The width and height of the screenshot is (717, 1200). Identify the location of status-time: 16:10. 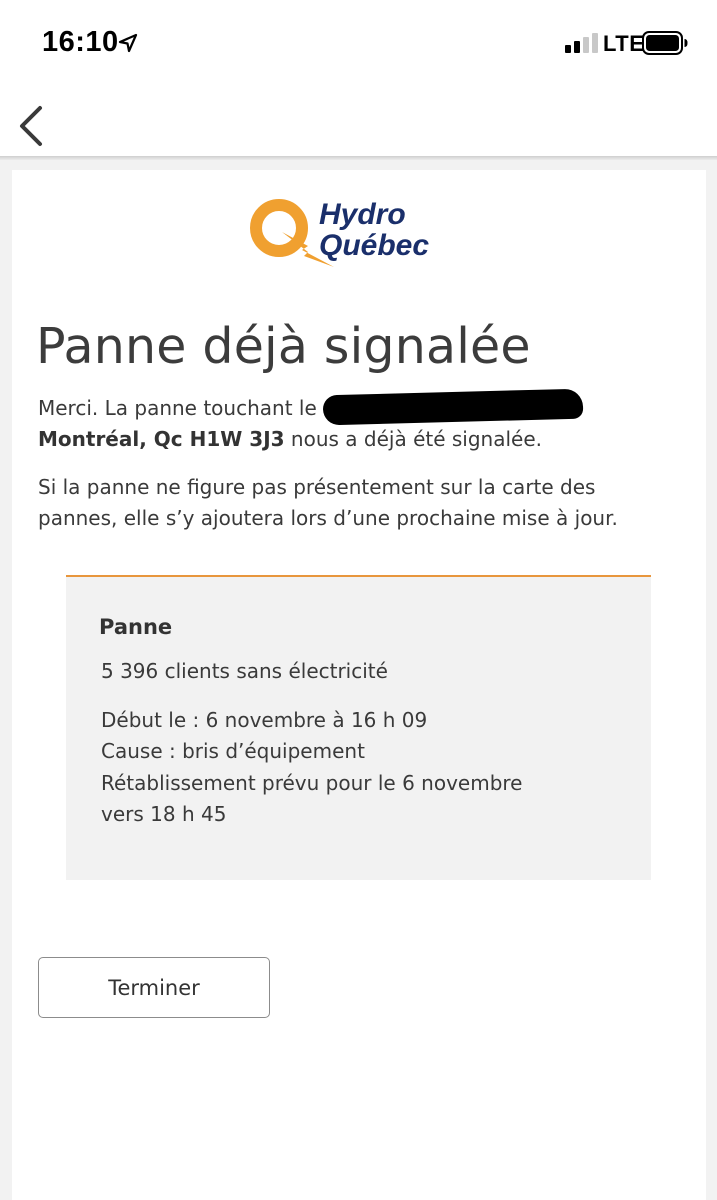
(80, 42).